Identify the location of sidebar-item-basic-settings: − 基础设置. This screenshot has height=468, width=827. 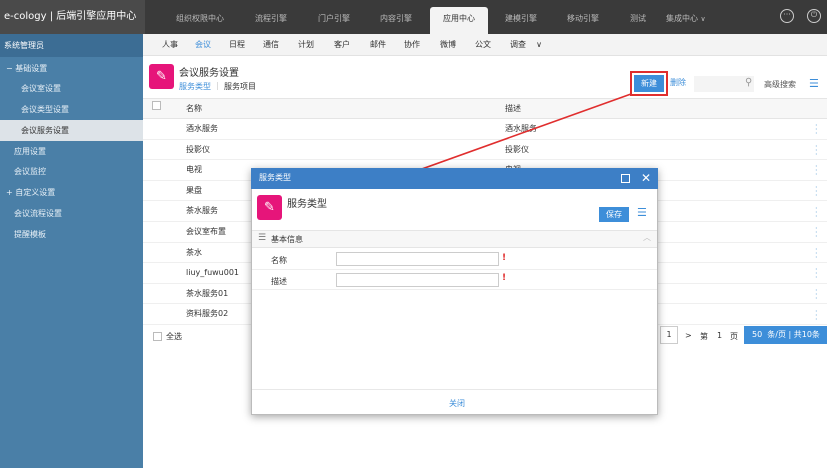
(71, 68).